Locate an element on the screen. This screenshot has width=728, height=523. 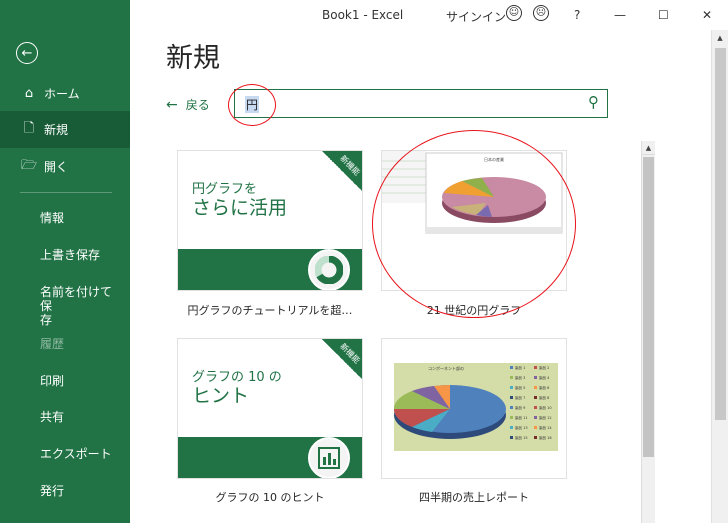
sidebar-divider is located at coordinates (66, 192).